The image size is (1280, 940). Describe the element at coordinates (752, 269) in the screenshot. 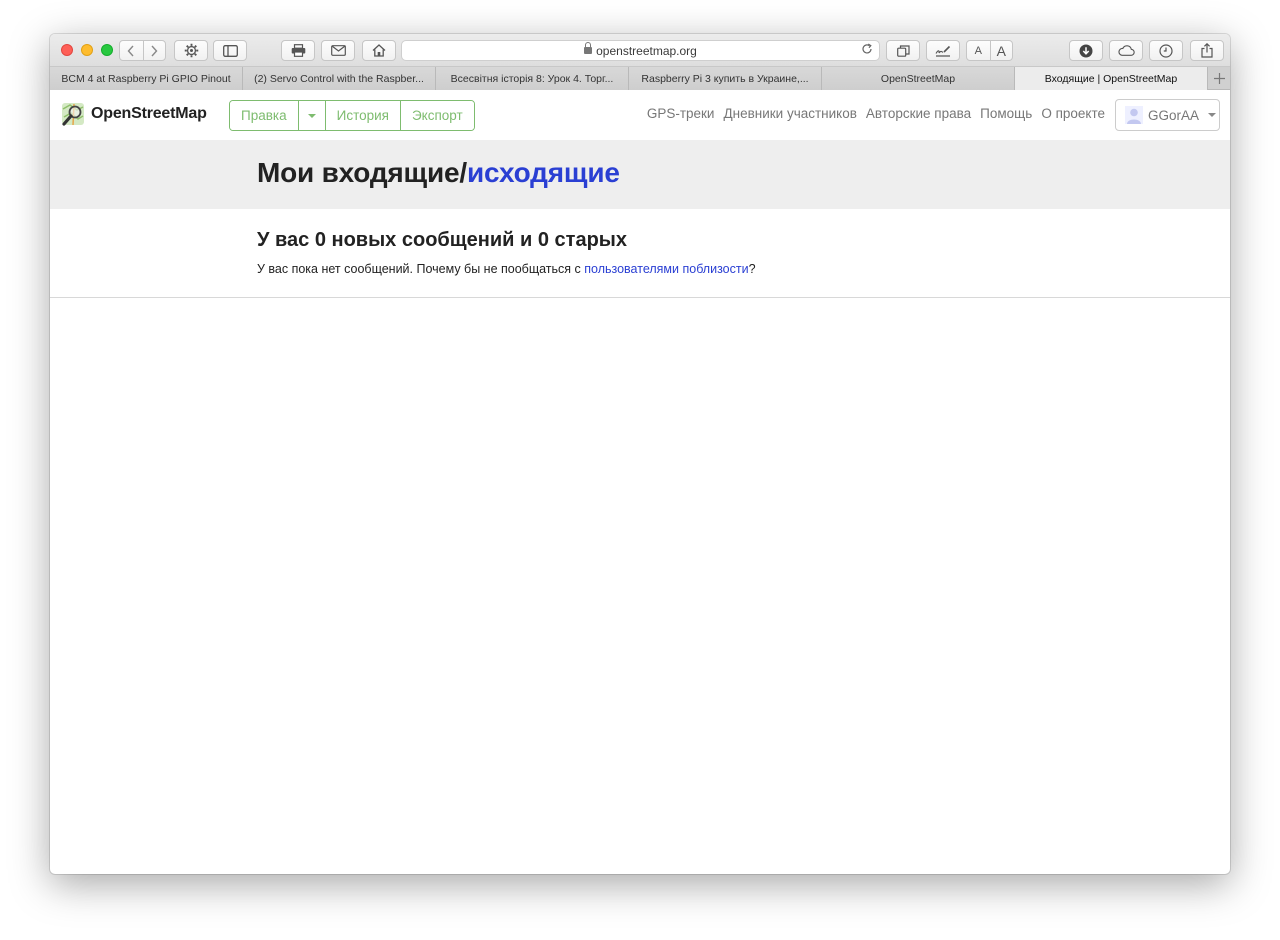

I see `empty-messages-suffix: ?` at that location.